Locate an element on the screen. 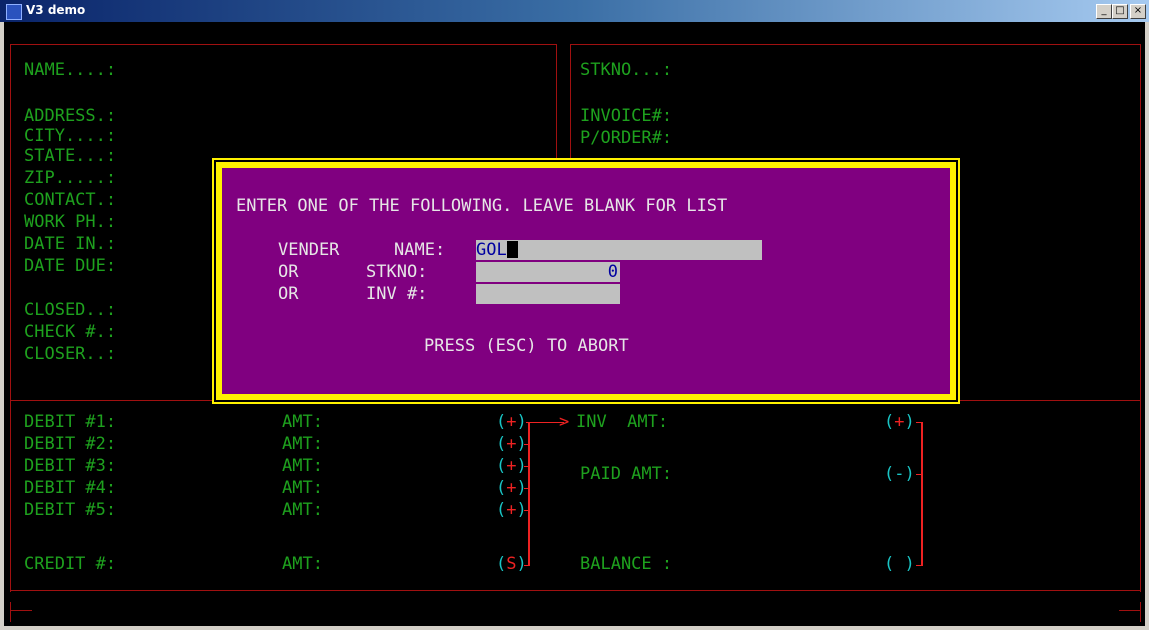 The image size is (1149, 630). credit-sign: (S) is located at coordinates (511, 564).